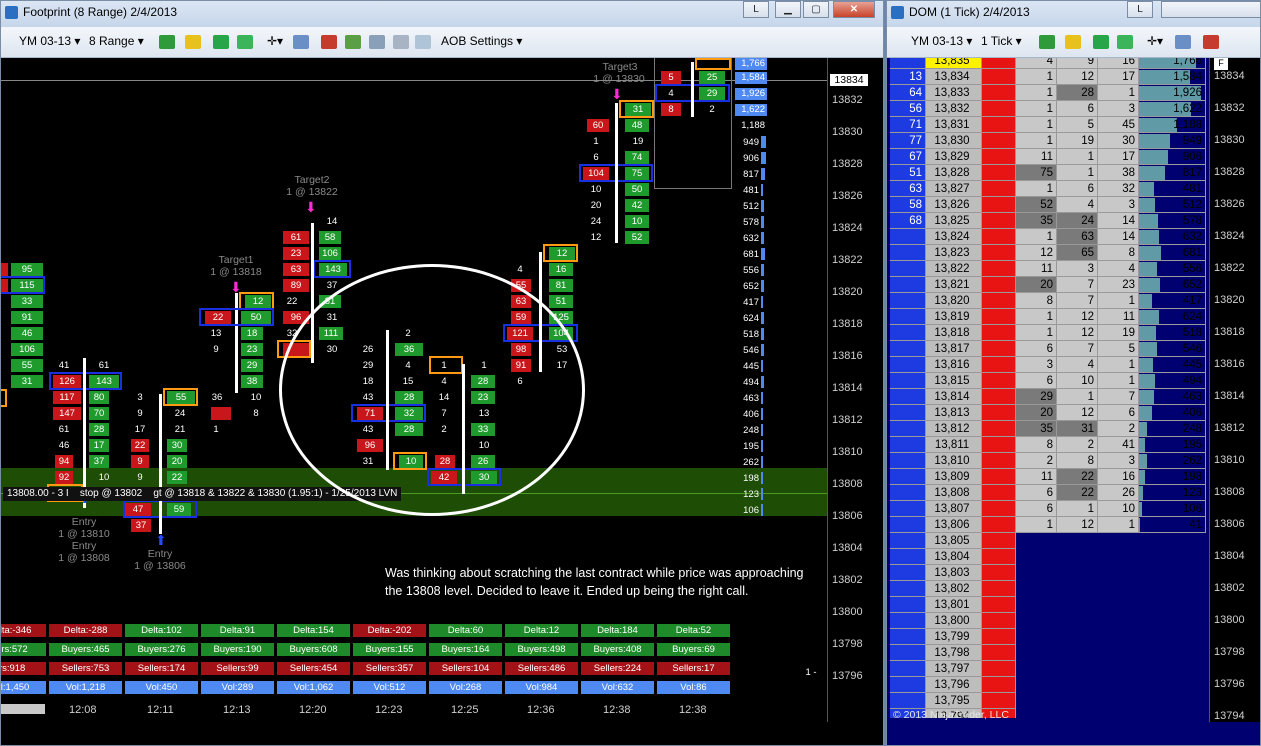 The width and height of the screenshot is (1261, 746). I want to click on dom-row: 13,800, so click(1048, 621).